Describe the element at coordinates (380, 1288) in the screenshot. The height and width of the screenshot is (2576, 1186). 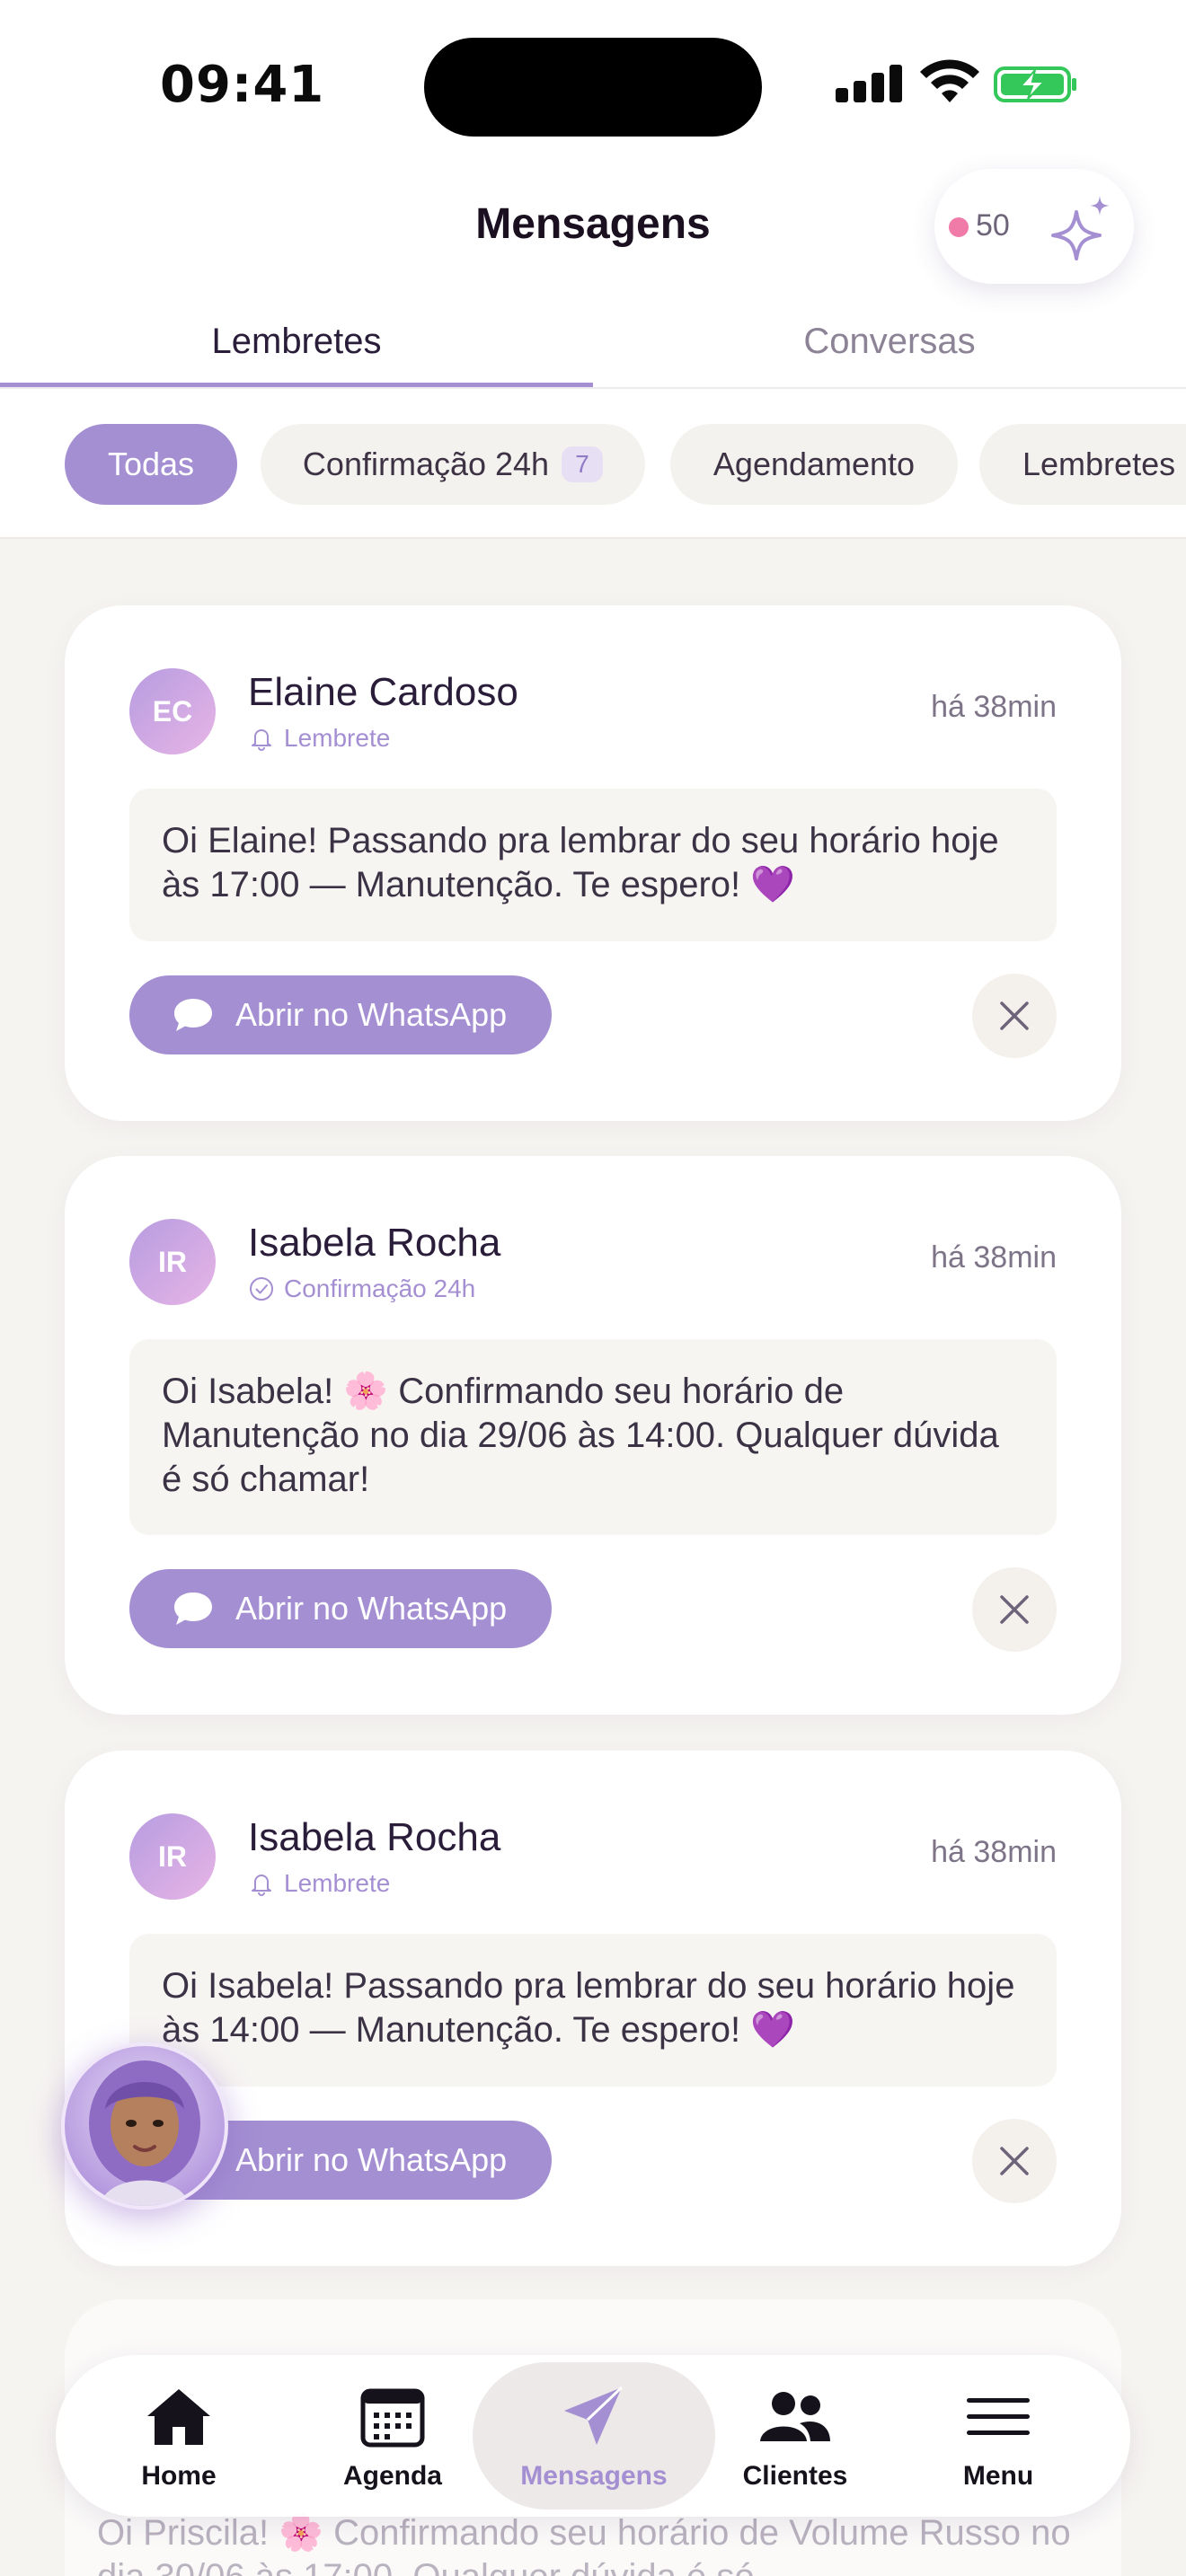
I see `message-type-label: Confirmação 24h` at that location.